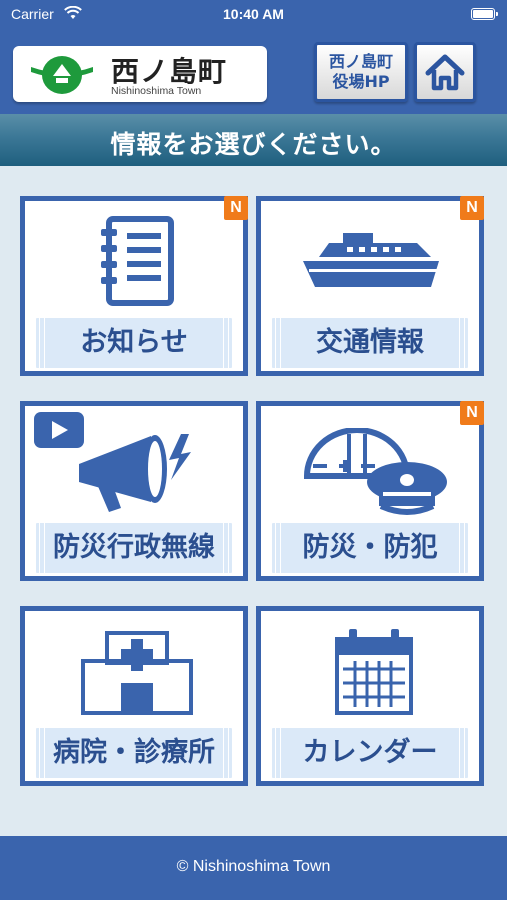  I want to click on calendar-icon, so click(374, 672).